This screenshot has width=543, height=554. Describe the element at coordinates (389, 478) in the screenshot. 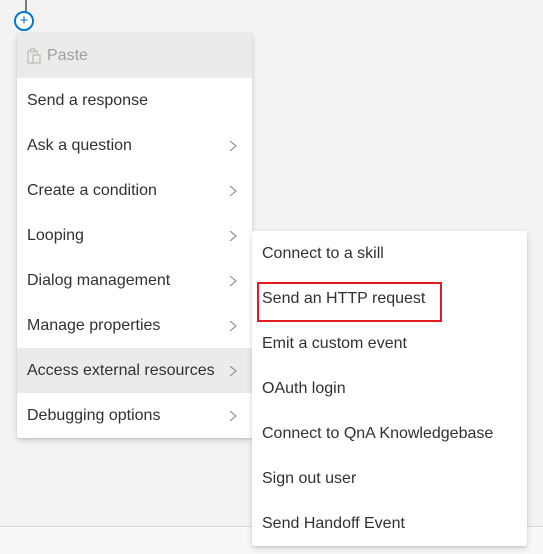

I see `submenu-item-sign-out-user: Sign out user` at that location.